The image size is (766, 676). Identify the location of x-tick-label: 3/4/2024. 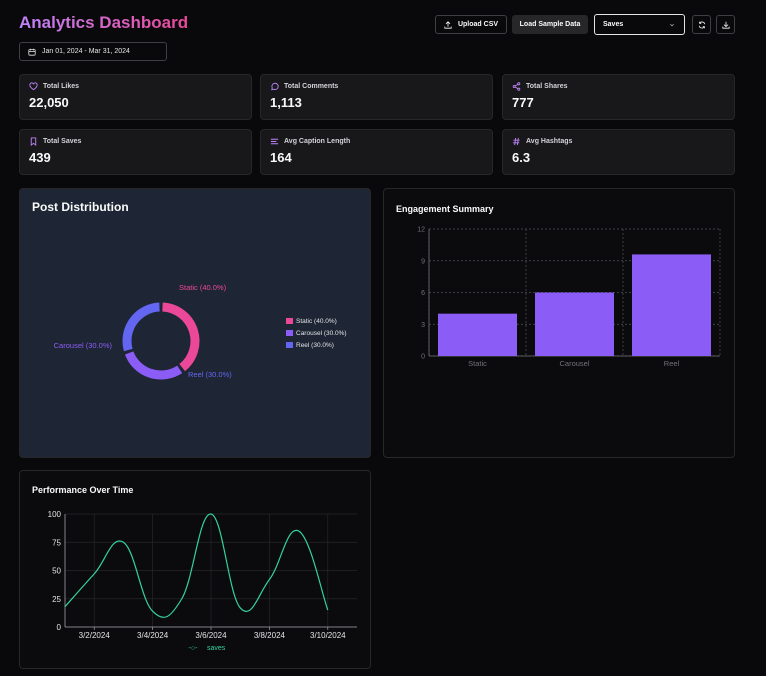
(153, 635).